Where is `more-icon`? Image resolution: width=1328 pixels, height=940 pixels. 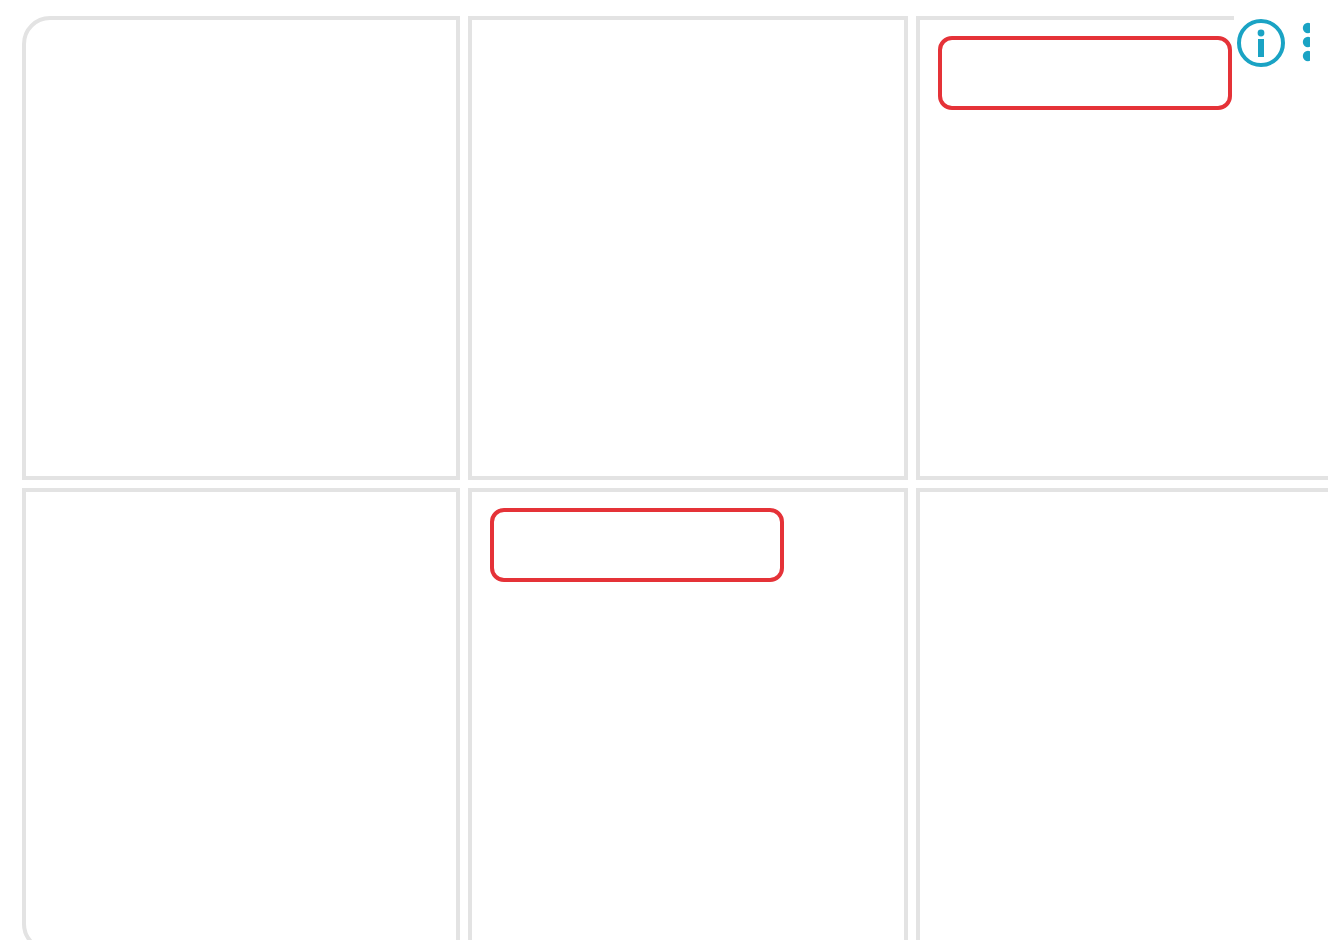 more-icon is located at coordinates (1304, 42).